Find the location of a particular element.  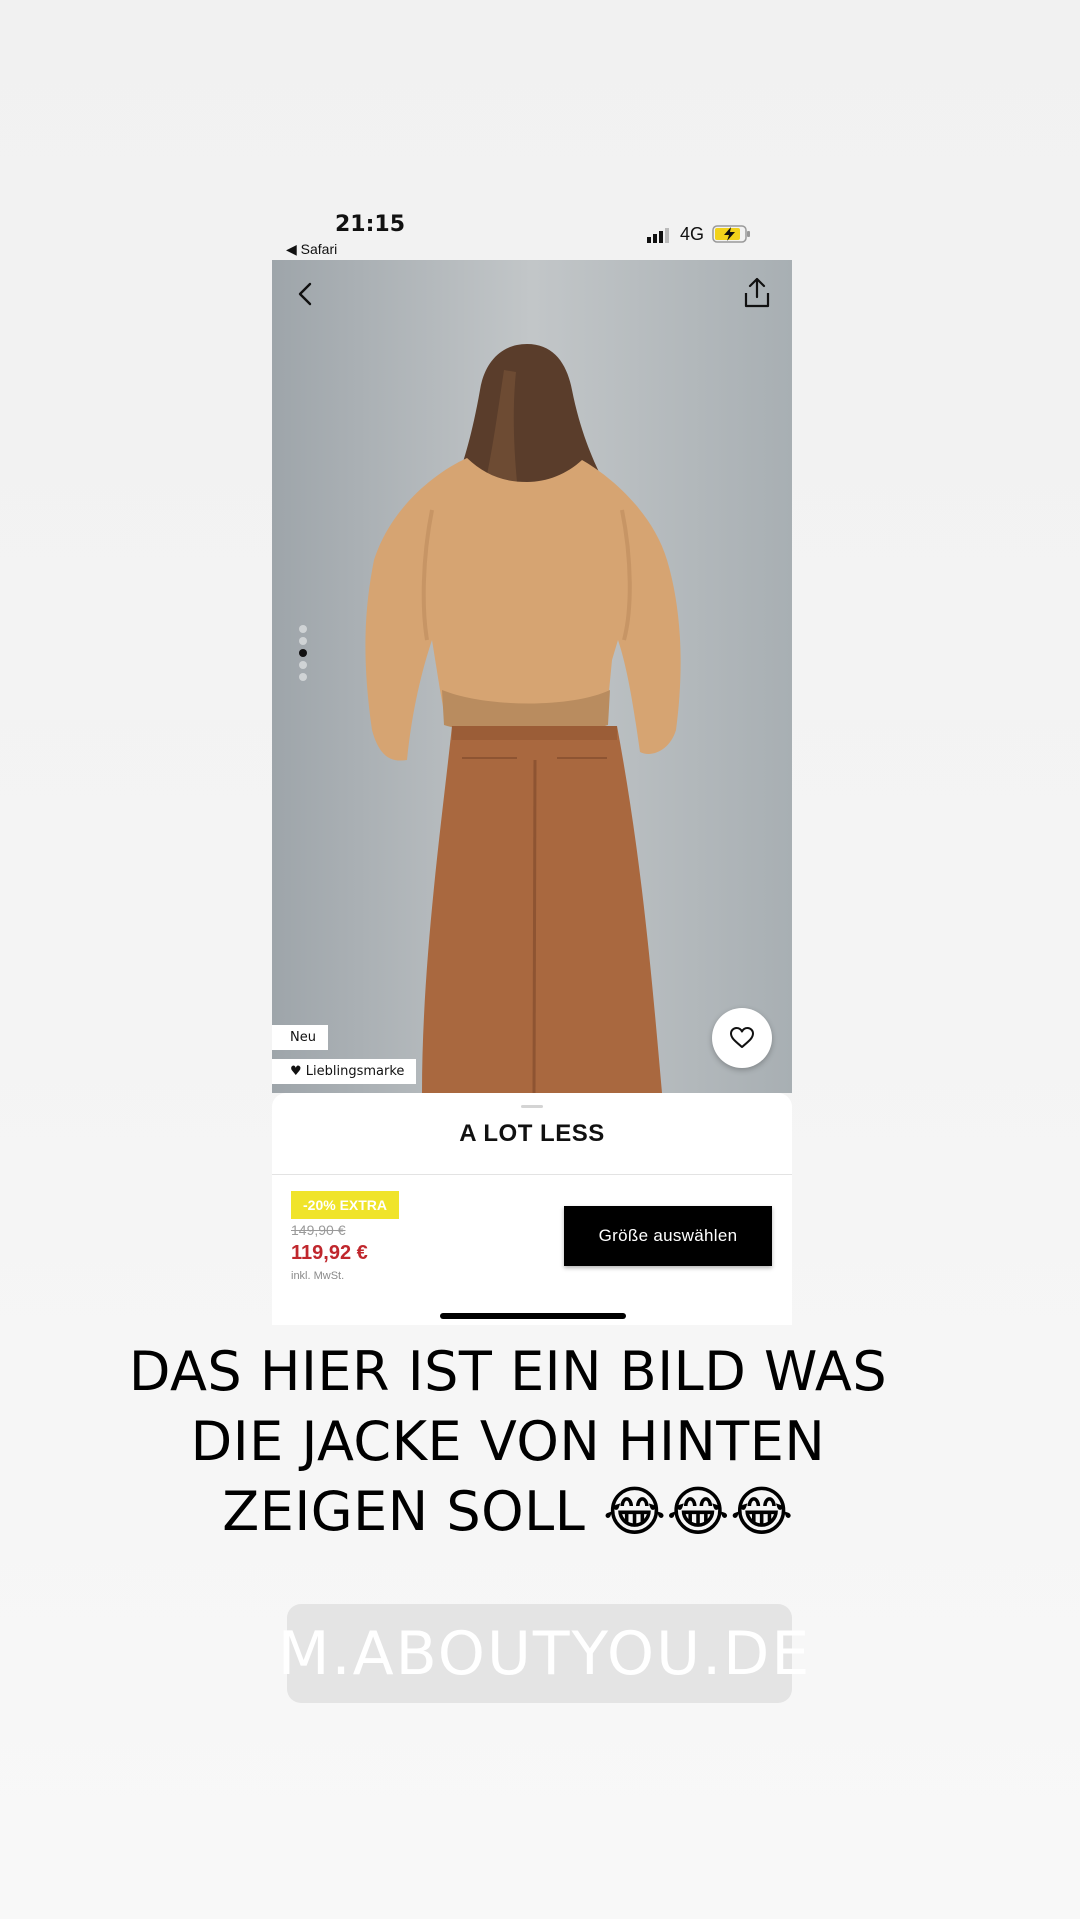

status-time: 21:15 is located at coordinates (370, 224).